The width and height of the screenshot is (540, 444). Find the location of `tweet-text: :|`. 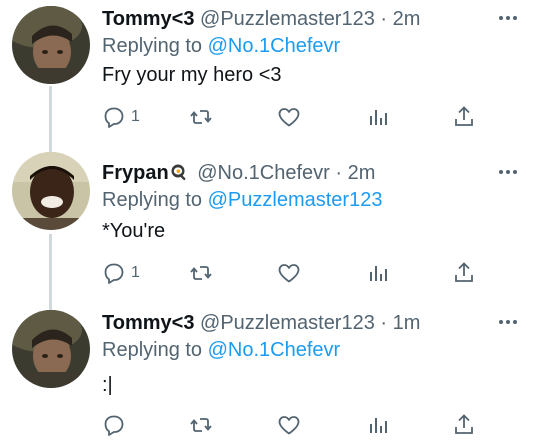

tweet-text: :| is located at coordinates (107, 385).